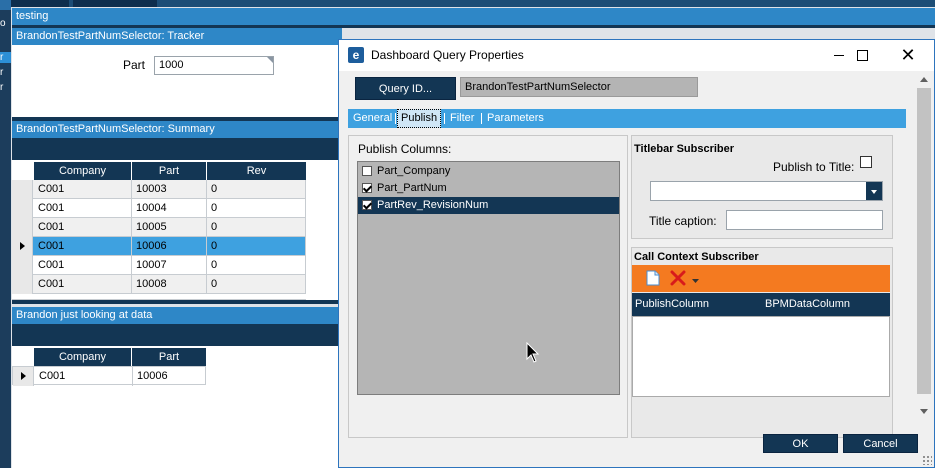  I want to click on left-rail-letter: o, so click(3, 23).